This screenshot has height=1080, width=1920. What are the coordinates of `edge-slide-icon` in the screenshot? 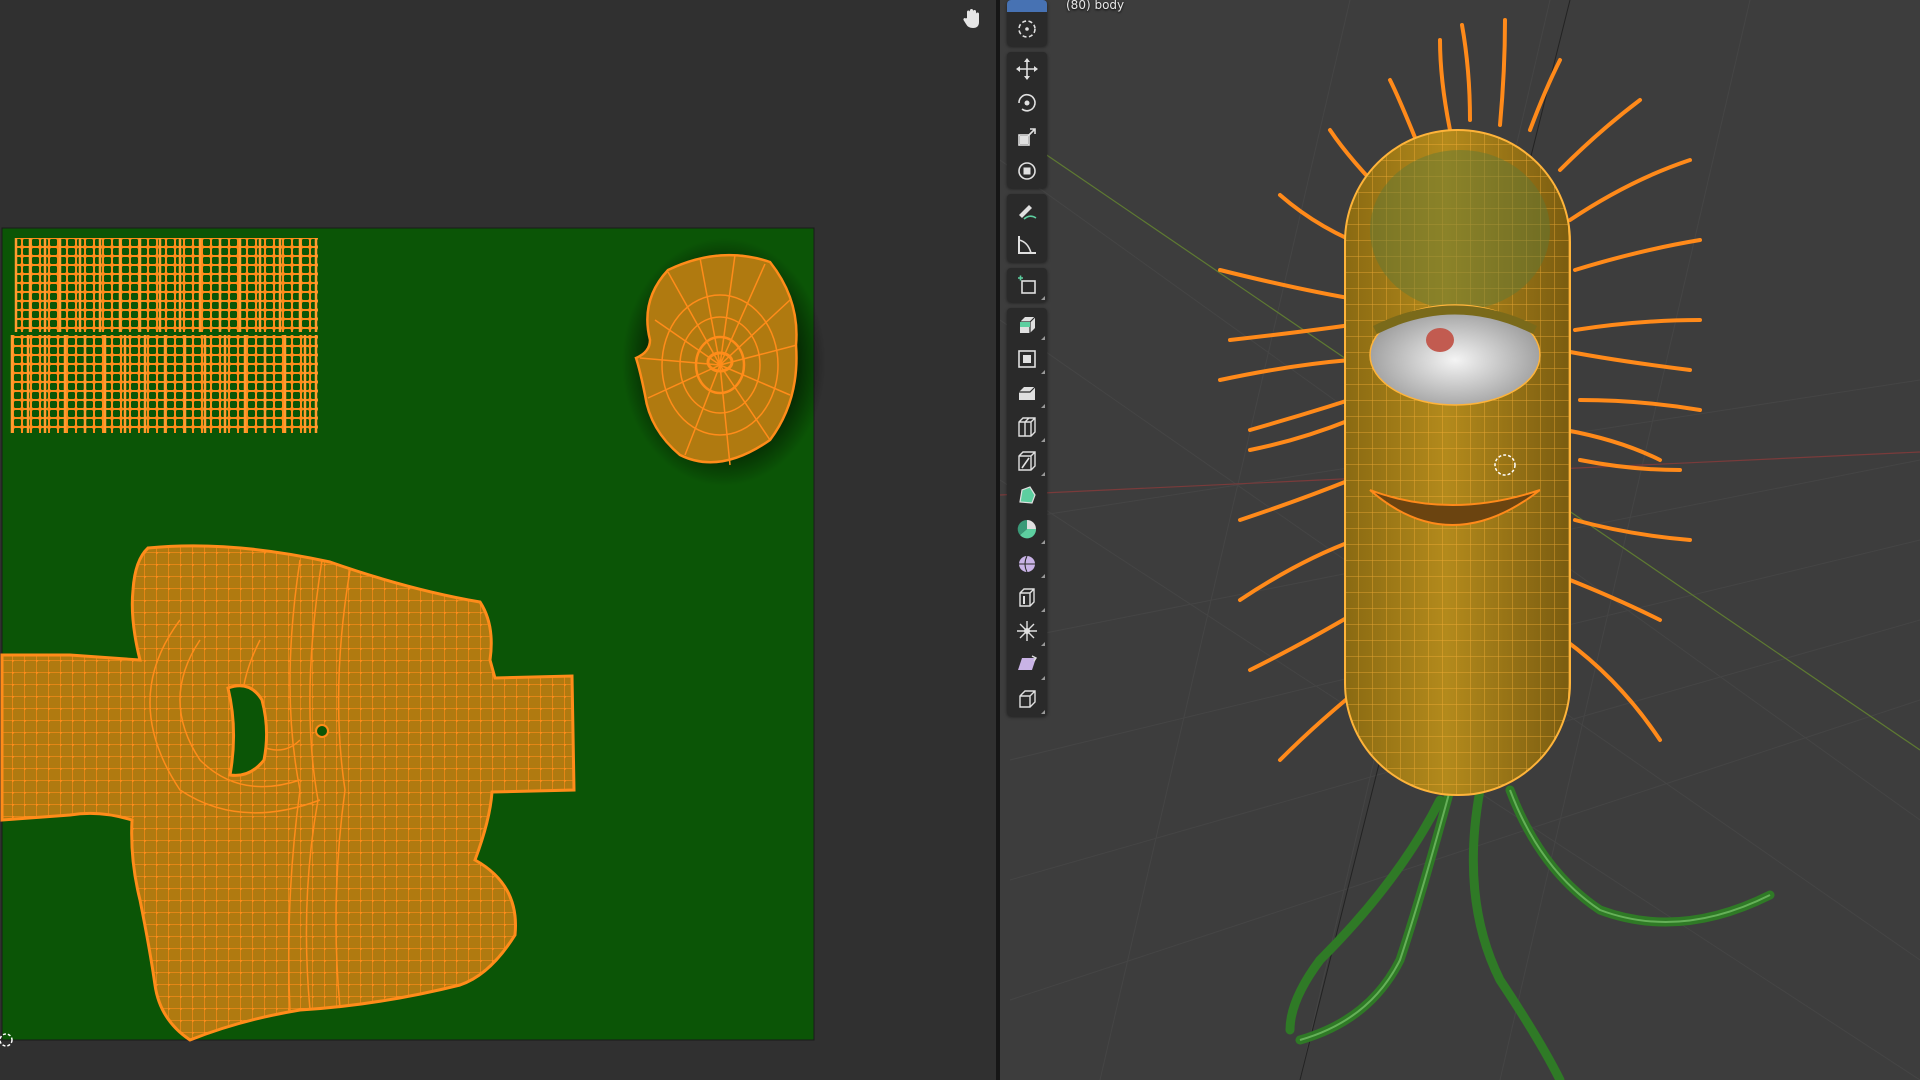 It's located at (1027, 597).